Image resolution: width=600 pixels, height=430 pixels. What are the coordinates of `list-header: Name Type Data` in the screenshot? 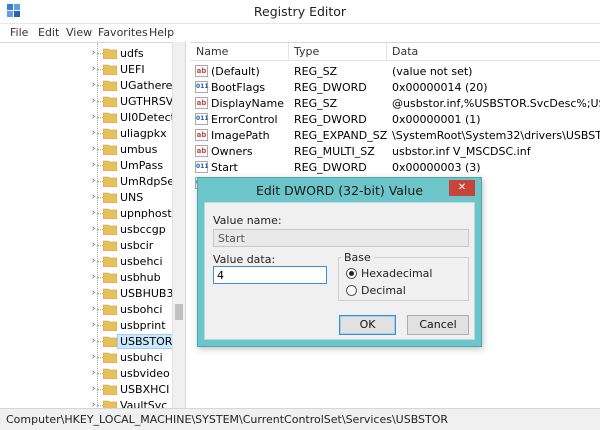 It's located at (395, 52).